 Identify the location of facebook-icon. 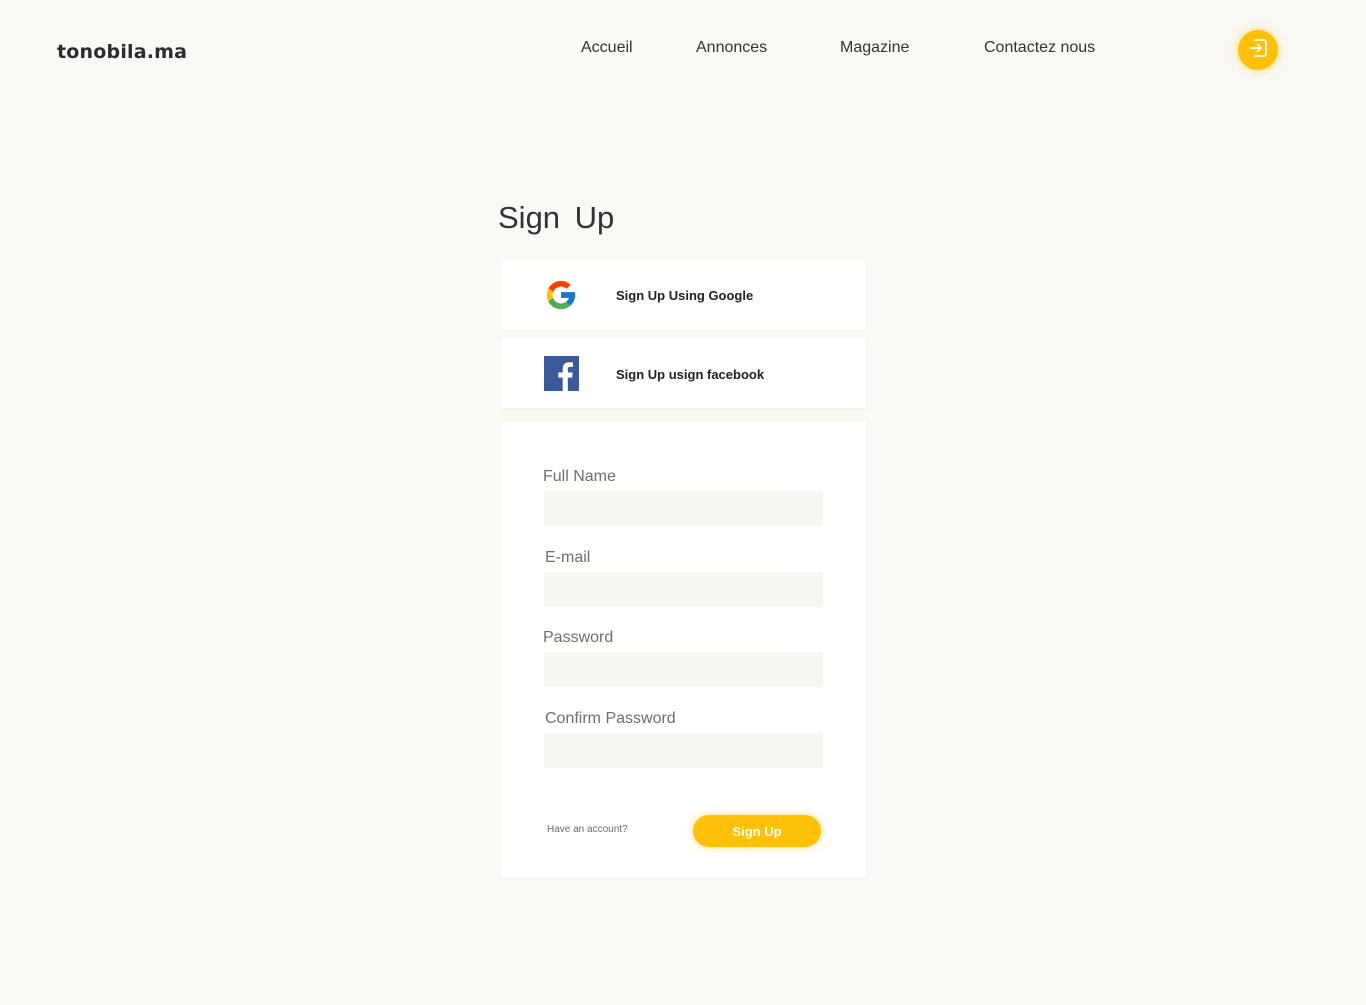
(561, 376).